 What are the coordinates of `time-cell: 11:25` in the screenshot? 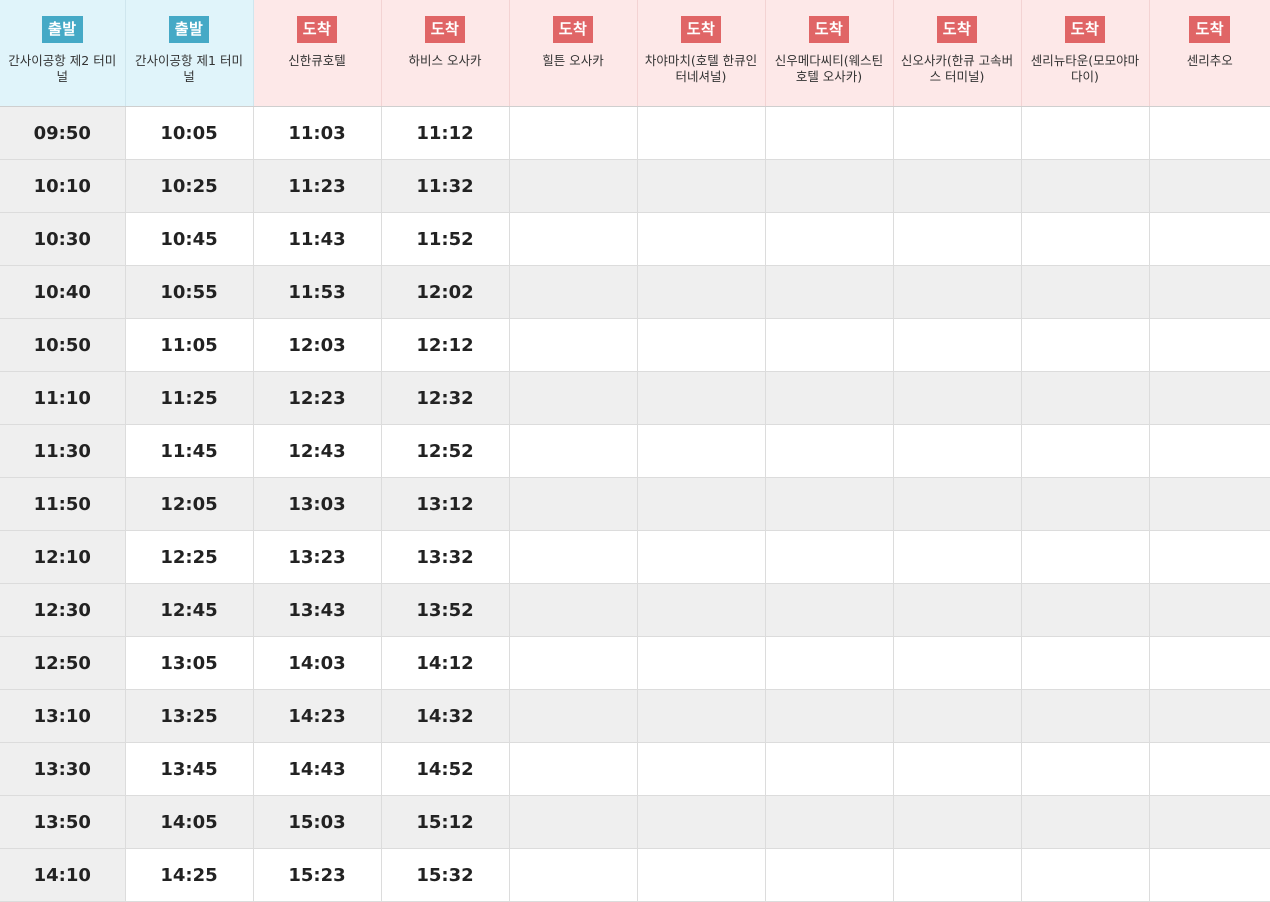 It's located at (189, 398).